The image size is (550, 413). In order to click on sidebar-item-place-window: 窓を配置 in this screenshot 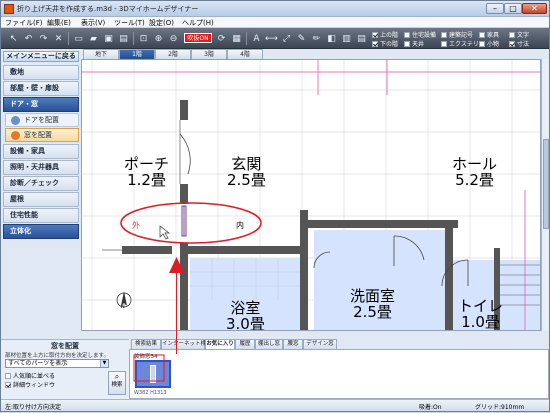, I will do `click(42, 135)`.